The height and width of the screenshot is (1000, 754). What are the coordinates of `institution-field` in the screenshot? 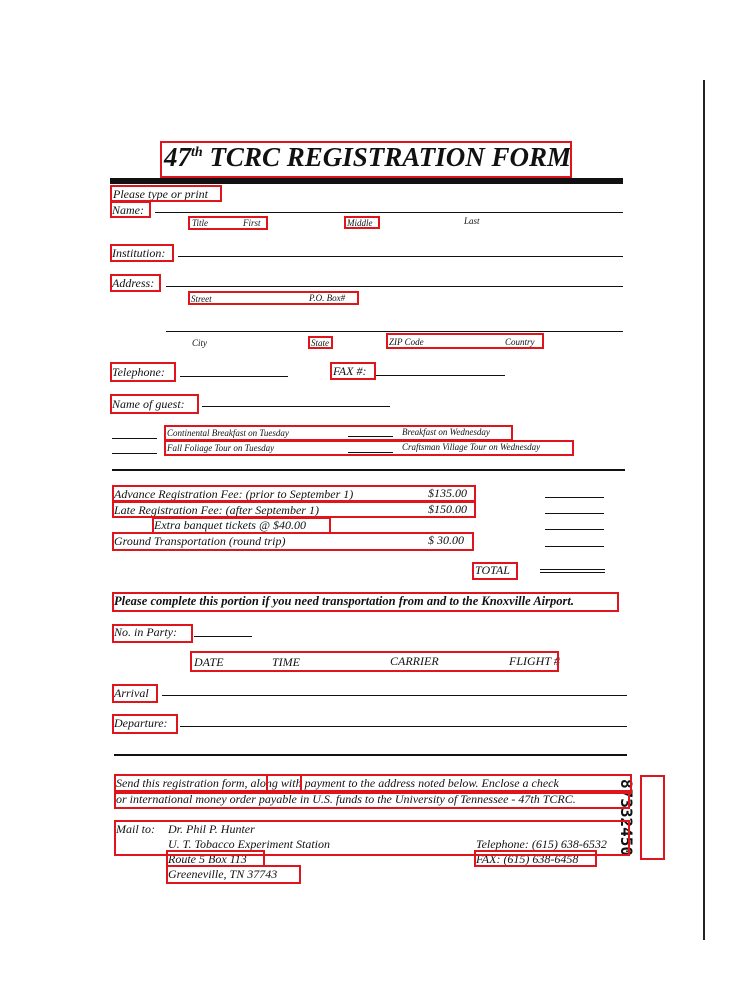 It's located at (400, 256).